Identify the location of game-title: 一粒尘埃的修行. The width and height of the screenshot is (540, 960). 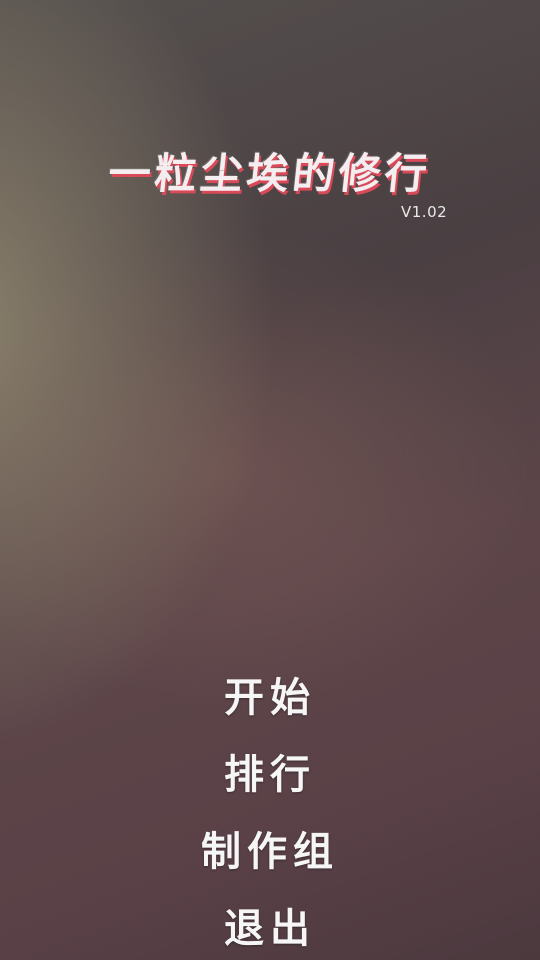
(270, 173).